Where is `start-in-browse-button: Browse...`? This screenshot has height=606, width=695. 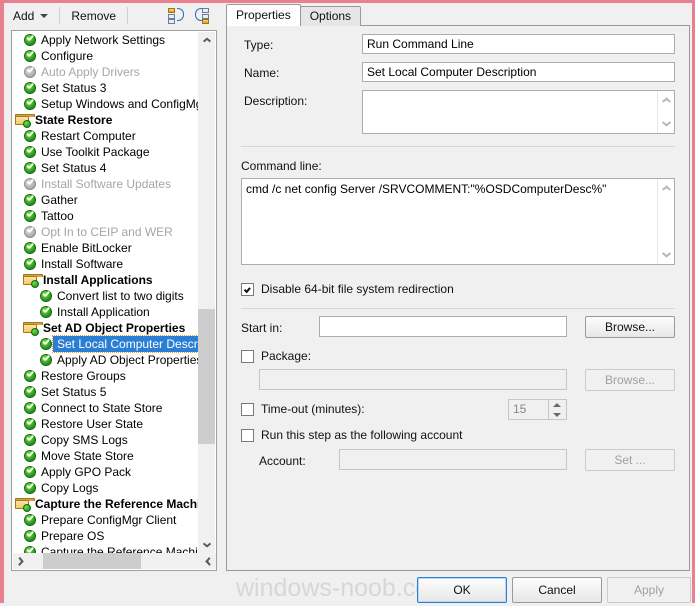 start-in-browse-button: Browse... is located at coordinates (630, 327).